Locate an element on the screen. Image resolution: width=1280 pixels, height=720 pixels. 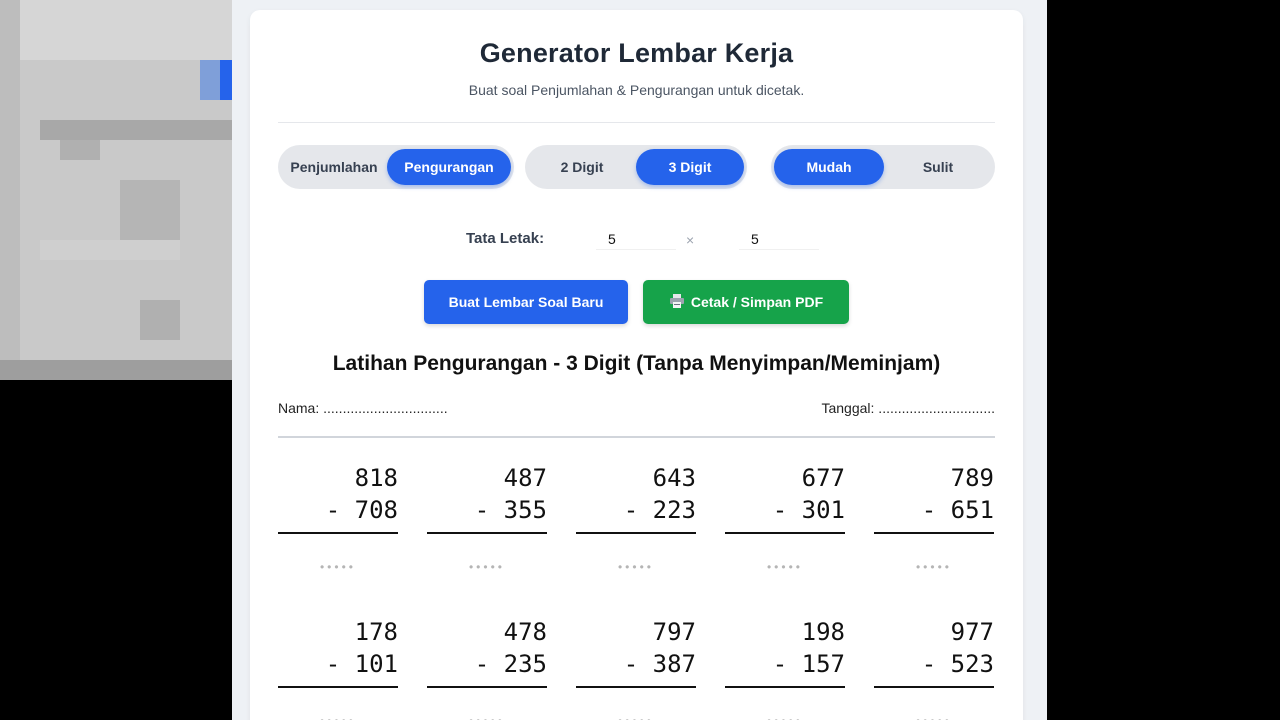
problem-subtrahend: - 157 is located at coordinates (808, 664).